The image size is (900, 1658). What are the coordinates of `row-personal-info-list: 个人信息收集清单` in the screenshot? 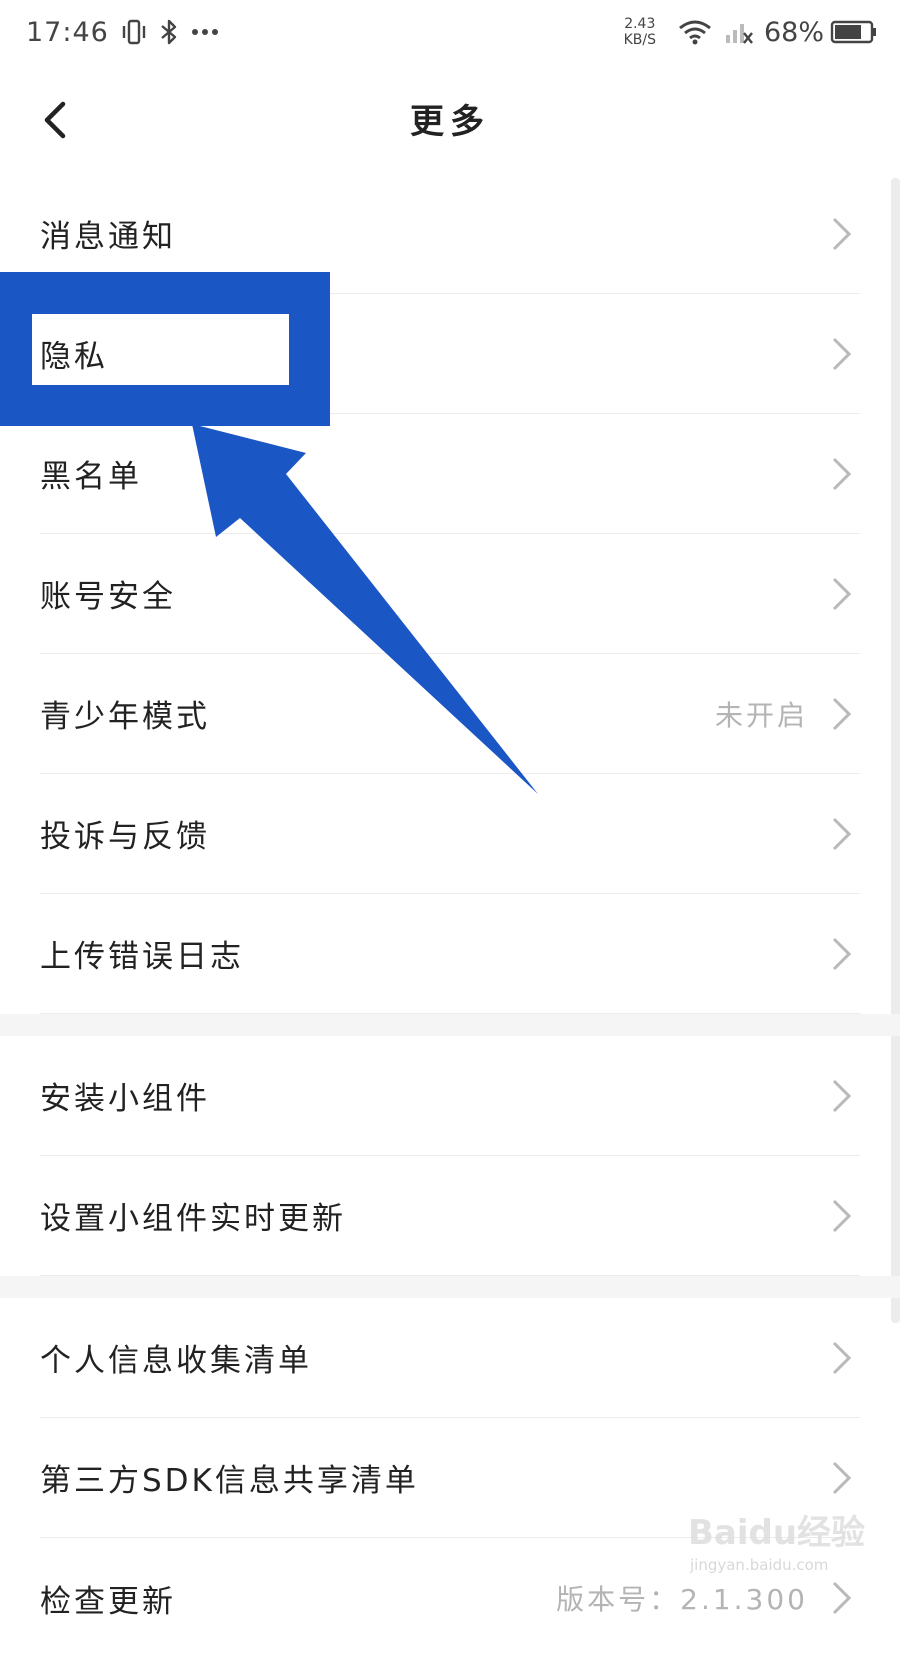 It's located at (450, 1358).